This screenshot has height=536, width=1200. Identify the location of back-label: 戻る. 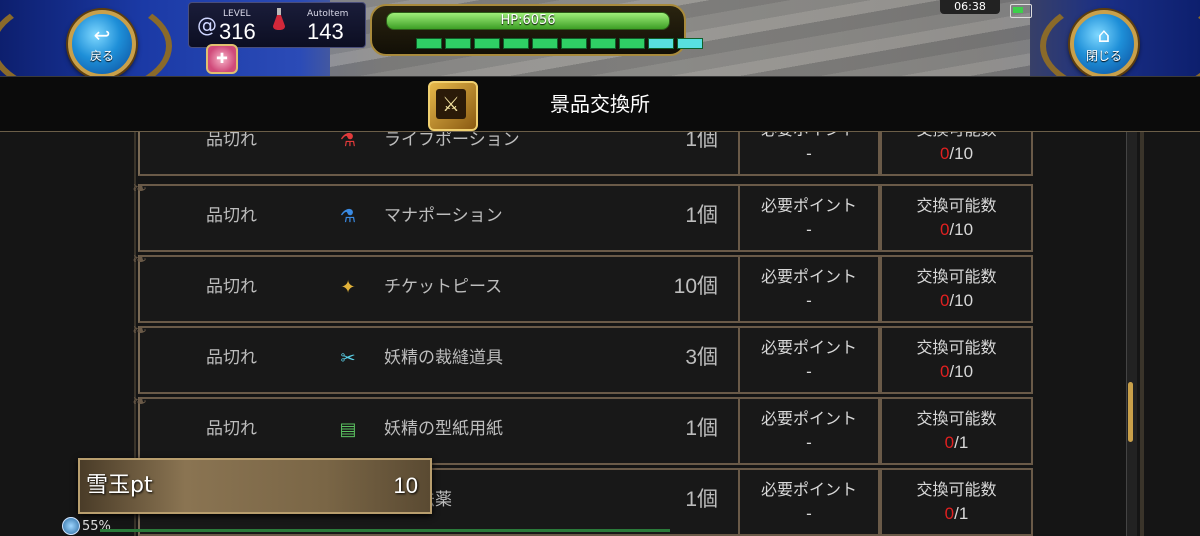
(101, 55).